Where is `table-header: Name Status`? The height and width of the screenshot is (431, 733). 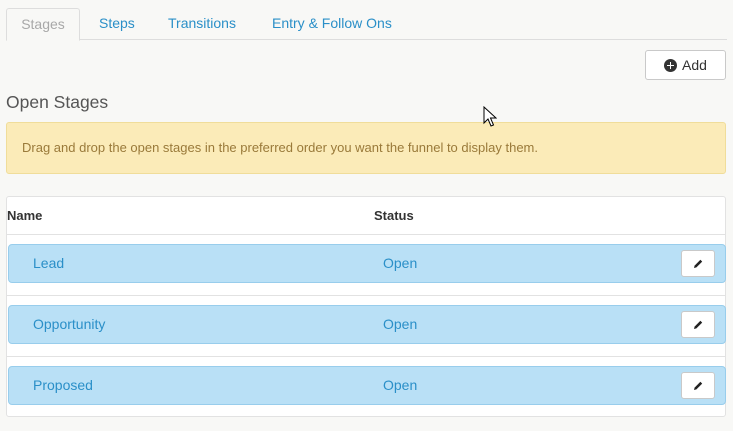
table-header: Name Status is located at coordinates (366, 216).